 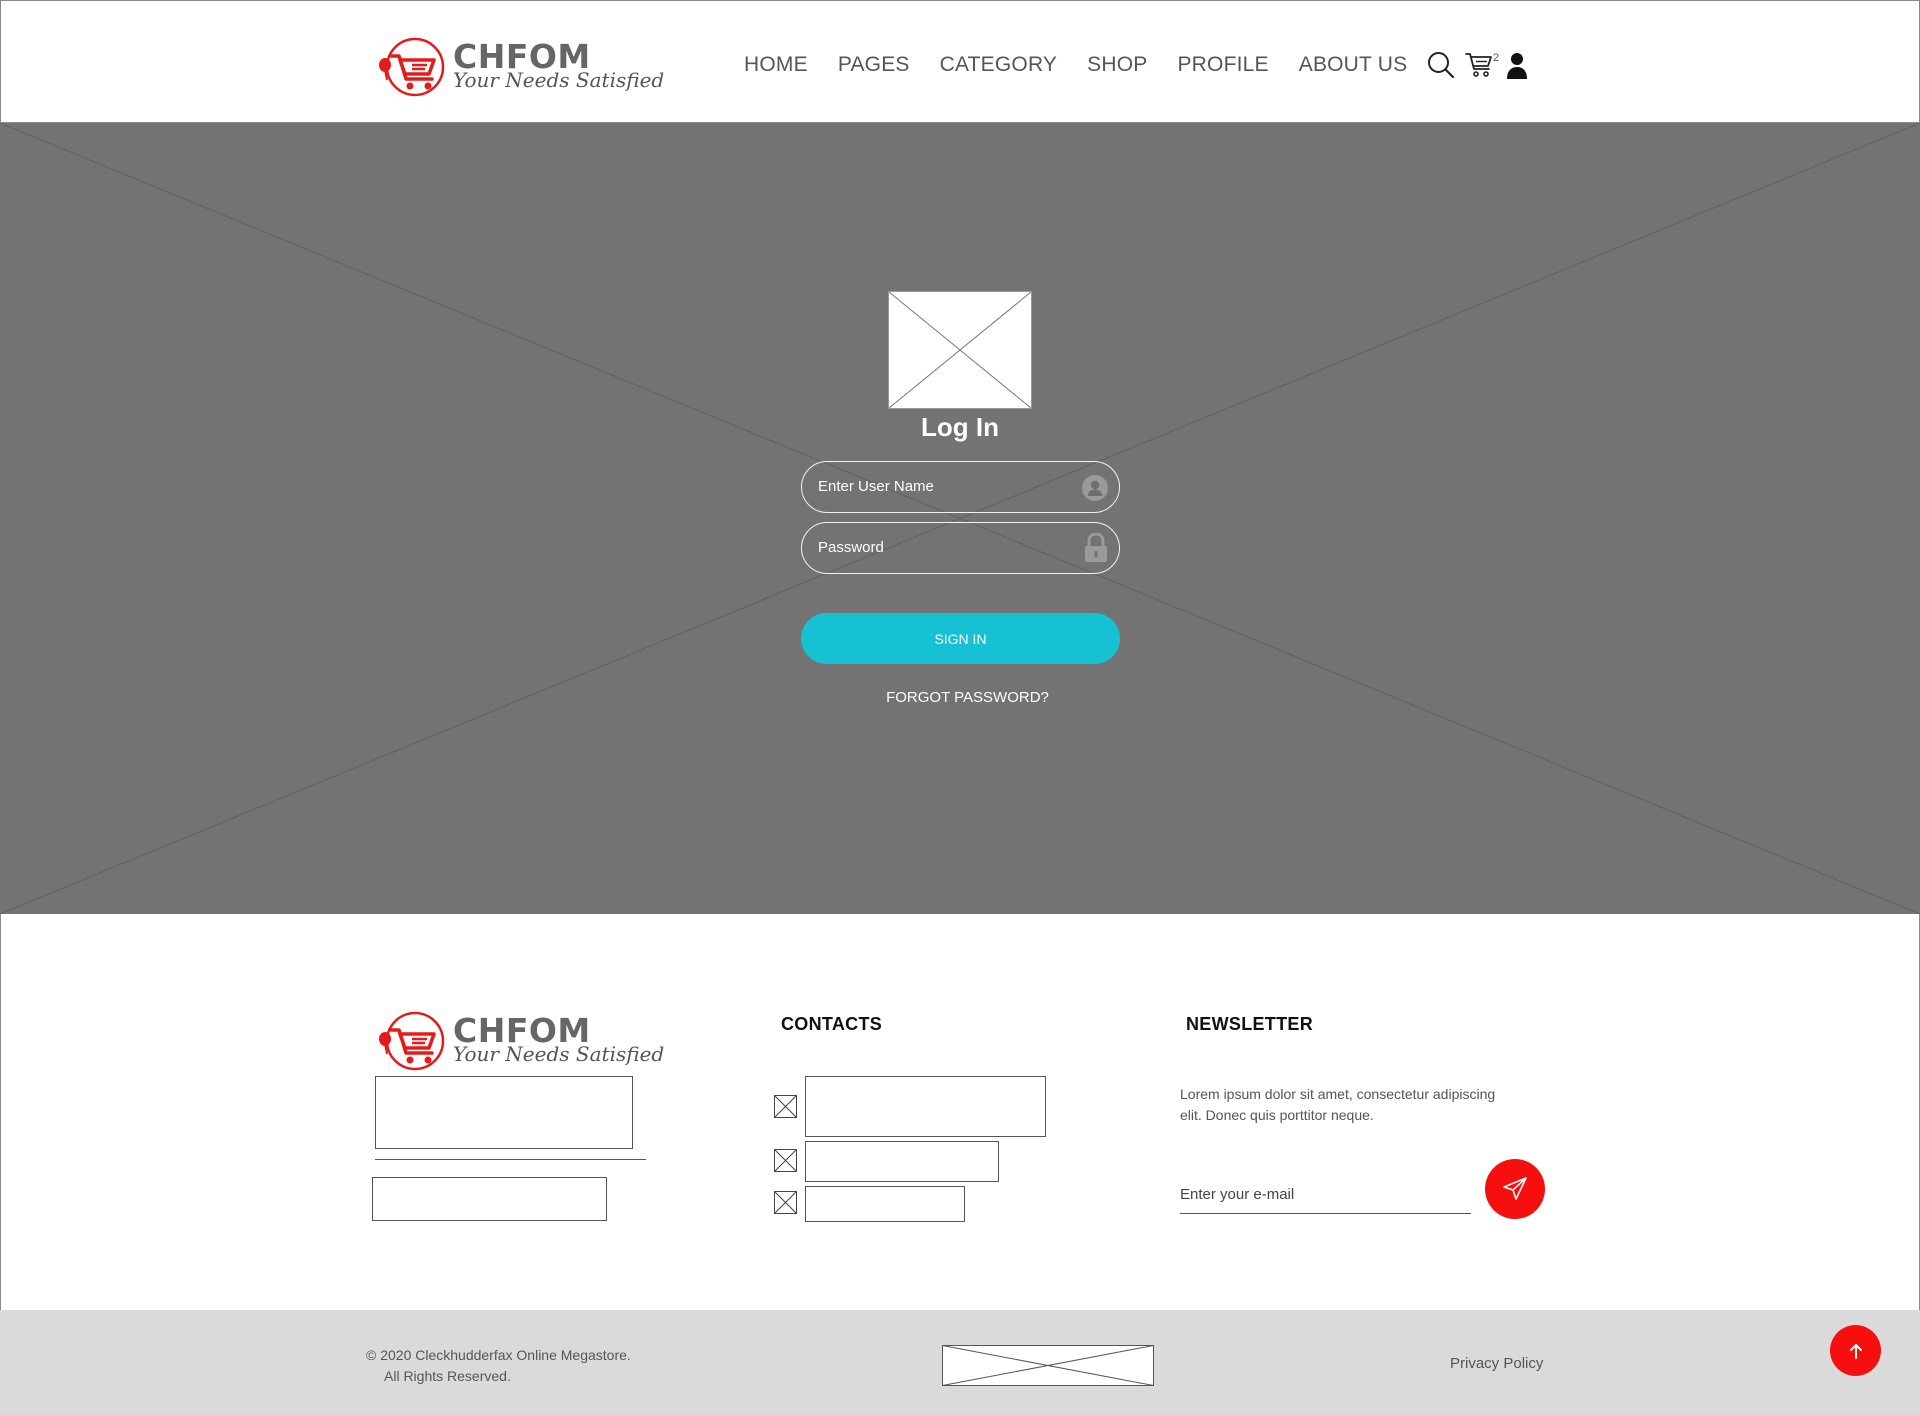 What do you see at coordinates (925, 1106) in the screenshot?
I see `contact-address-placeholder` at bounding box center [925, 1106].